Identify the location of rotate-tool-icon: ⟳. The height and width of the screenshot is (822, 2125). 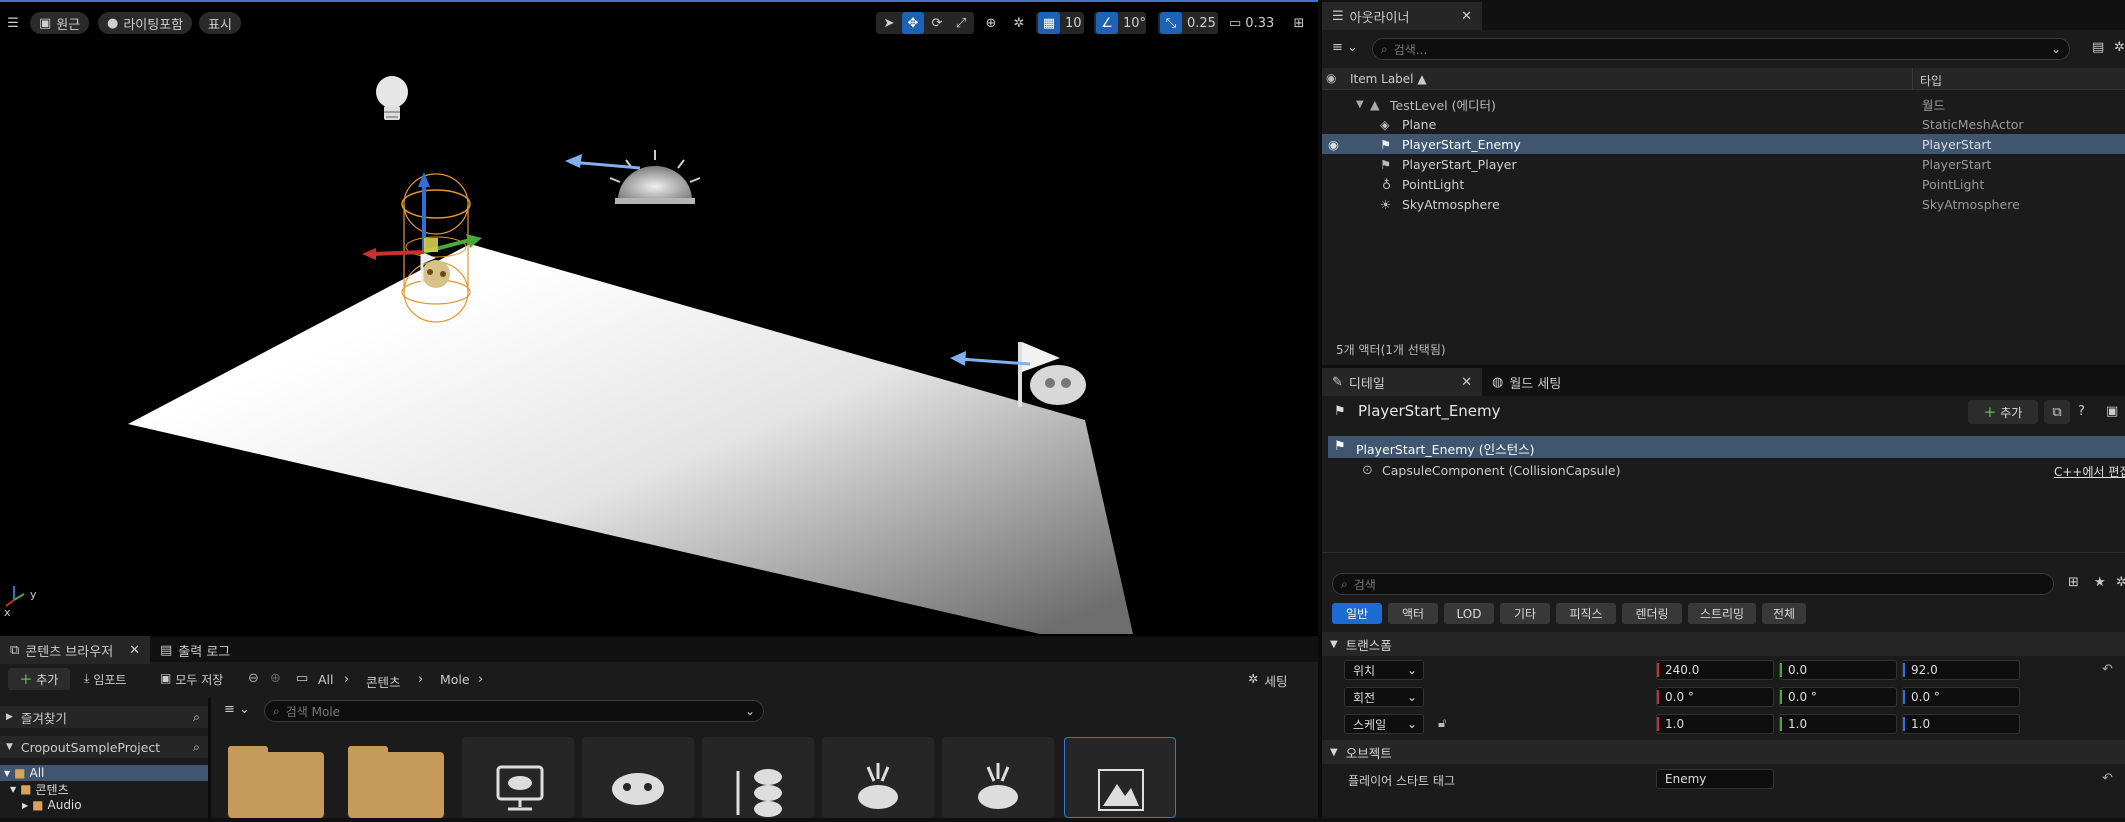
(937, 23).